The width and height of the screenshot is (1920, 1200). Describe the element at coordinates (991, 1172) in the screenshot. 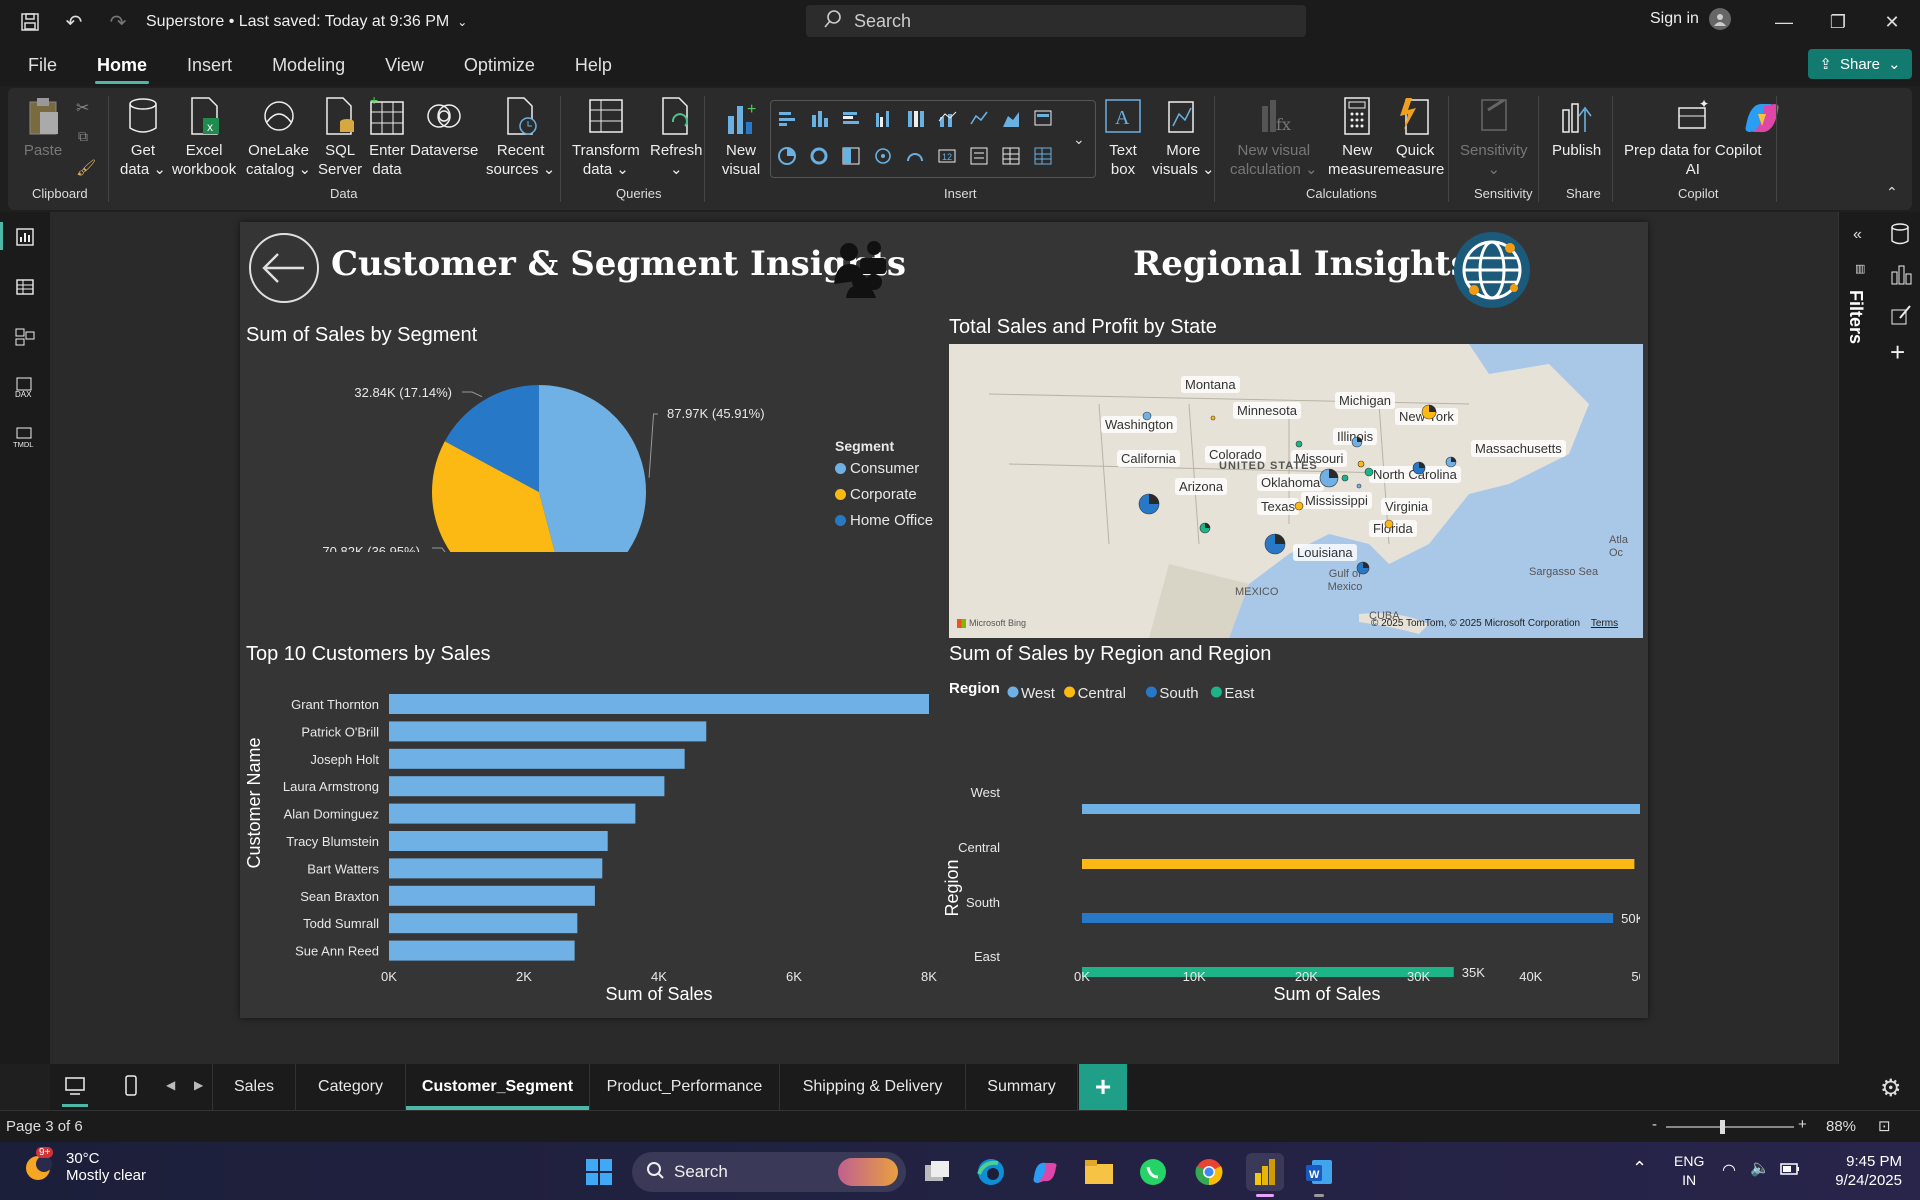

I see `edge-icon` at that location.